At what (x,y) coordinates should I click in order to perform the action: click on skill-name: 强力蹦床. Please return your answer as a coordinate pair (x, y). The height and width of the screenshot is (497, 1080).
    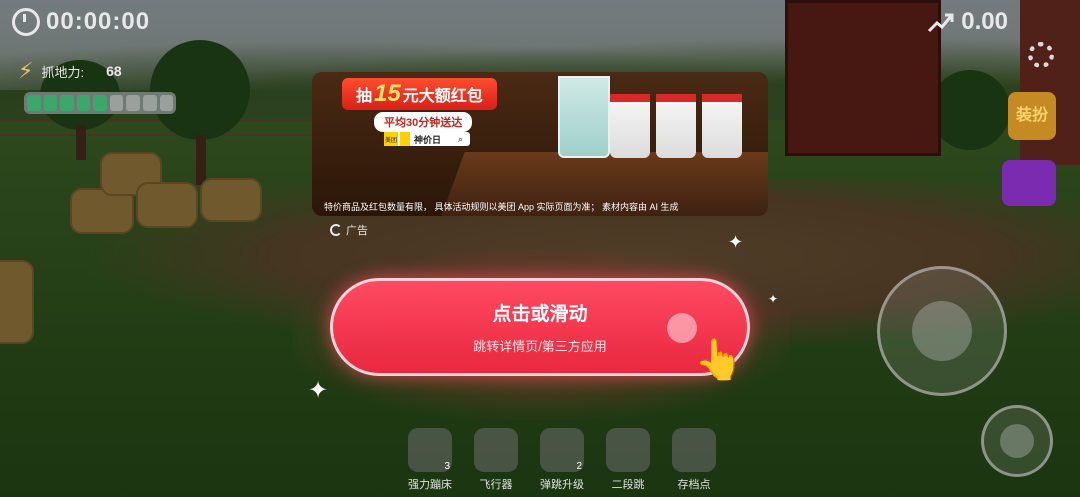
    Looking at the image, I should click on (430, 485).